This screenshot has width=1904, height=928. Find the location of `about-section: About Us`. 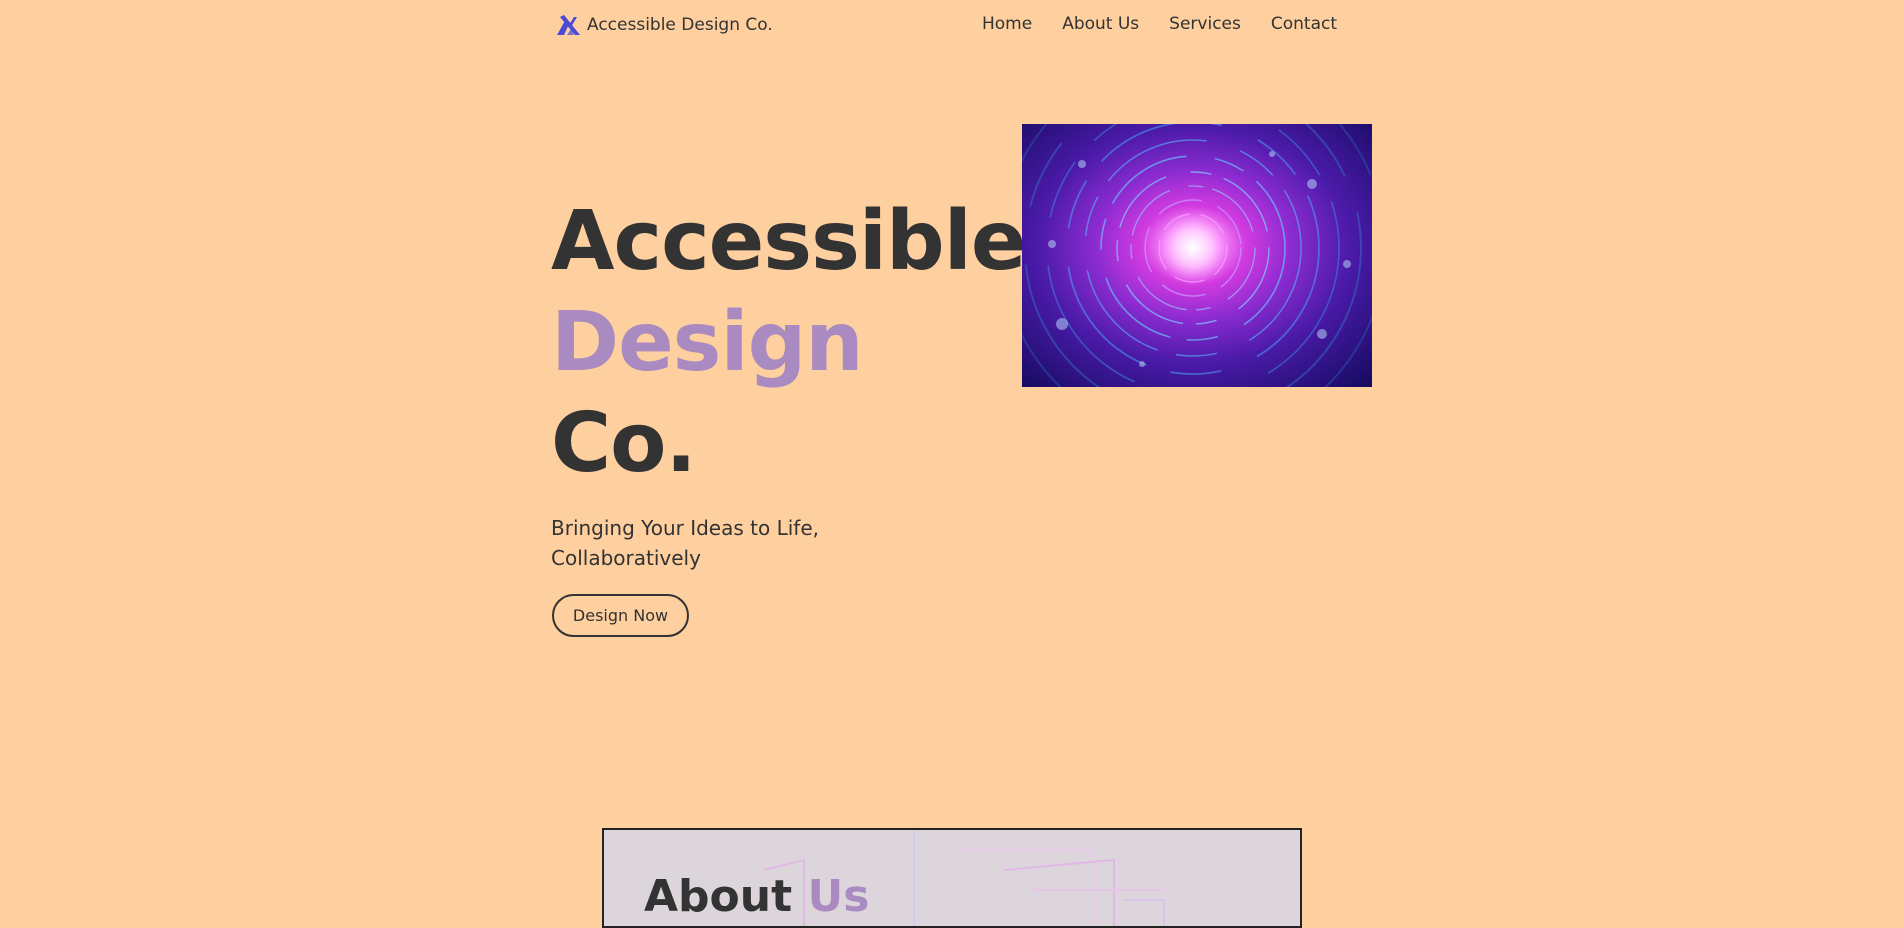

about-section: About Us is located at coordinates (952, 878).